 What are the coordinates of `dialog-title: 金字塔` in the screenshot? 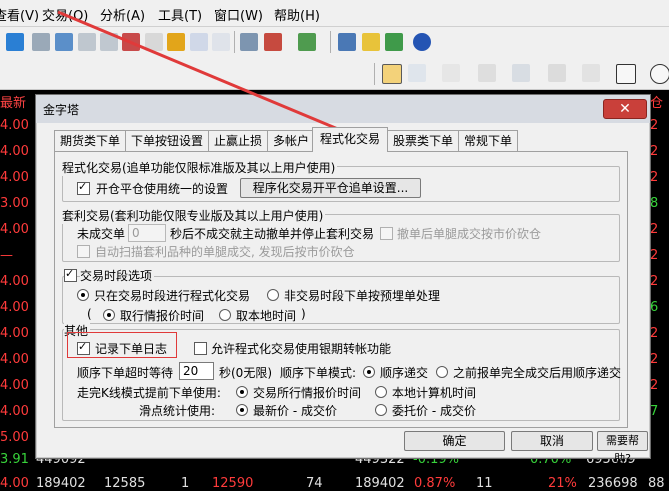 It's located at (61, 110).